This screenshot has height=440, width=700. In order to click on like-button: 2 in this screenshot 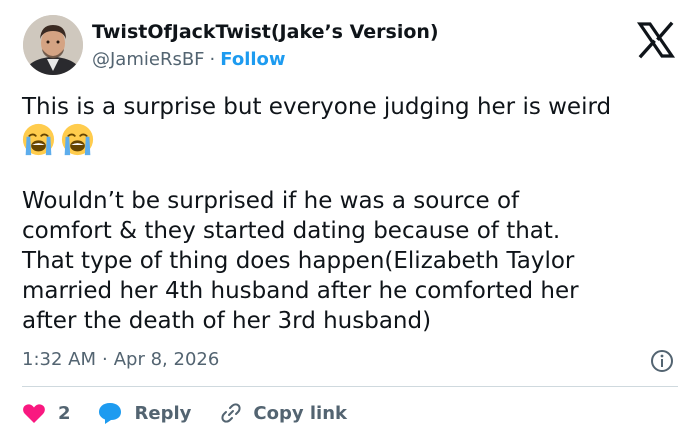, I will do `click(46, 413)`.